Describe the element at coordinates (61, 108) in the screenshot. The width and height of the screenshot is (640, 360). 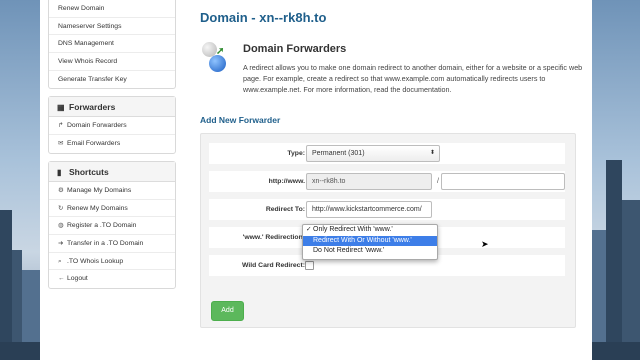
I see `calendar-icon: ▦` at that location.